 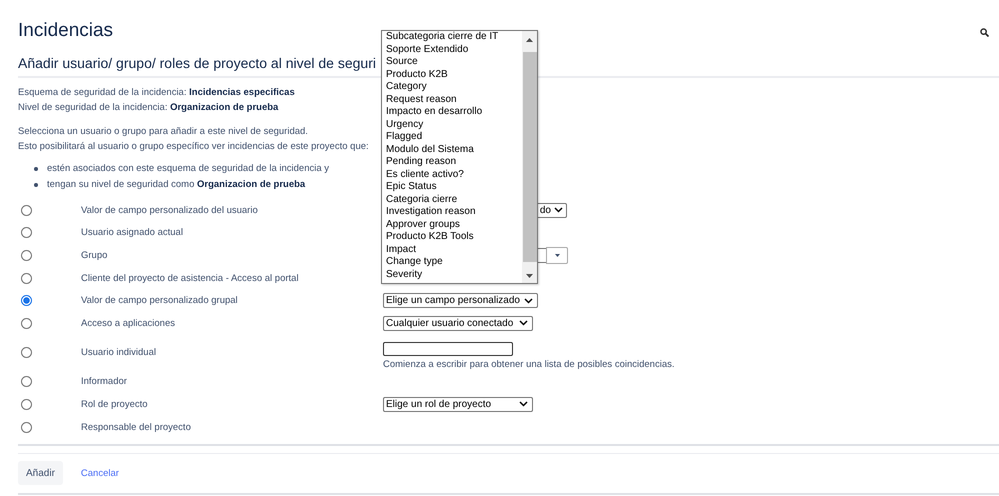 What do you see at coordinates (454, 137) in the screenshot?
I see `dropdown-option: Flagged` at bounding box center [454, 137].